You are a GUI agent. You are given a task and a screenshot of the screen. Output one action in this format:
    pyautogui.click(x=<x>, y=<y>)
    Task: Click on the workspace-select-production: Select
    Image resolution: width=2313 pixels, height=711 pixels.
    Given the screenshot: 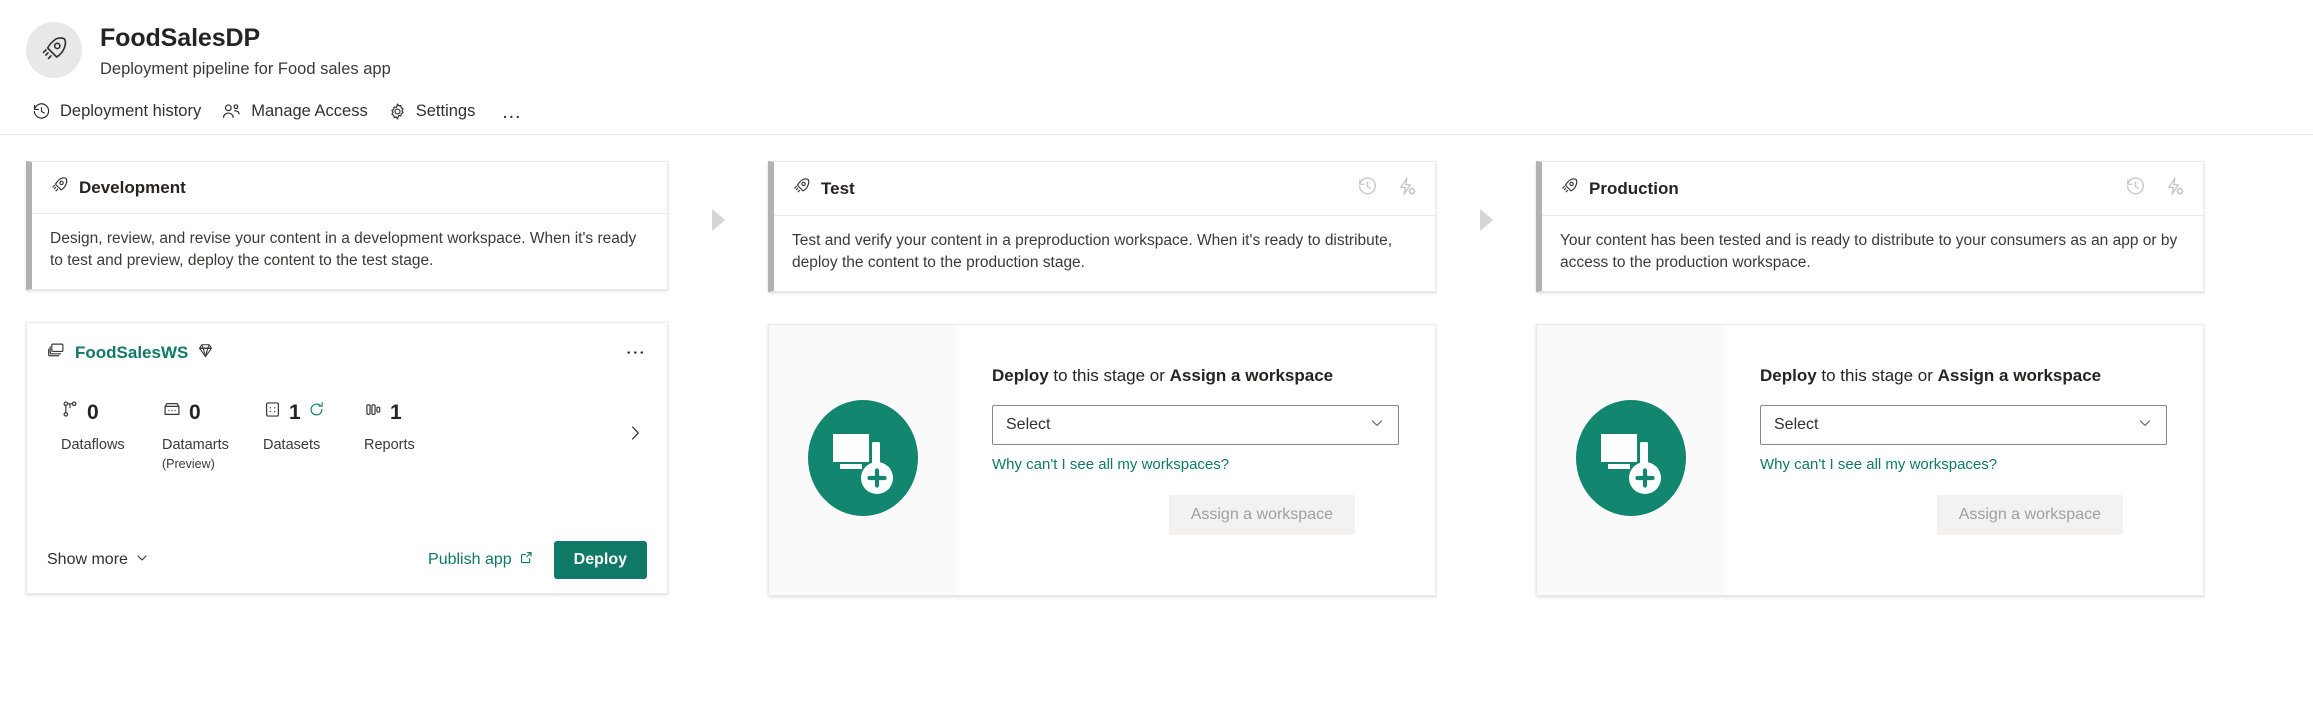 What is the action you would take?
    pyautogui.click(x=1963, y=425)
    